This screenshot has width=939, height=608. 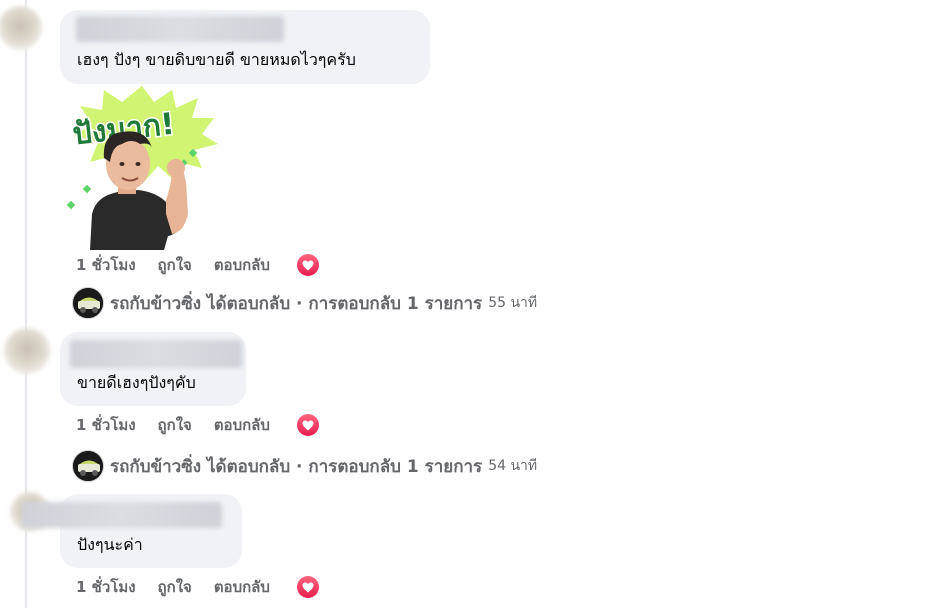 What do you see at coordinates (136, 382) in the screenshot?
I see `comment-text: ขายดีเฮงๆปังๆคับ` at bounding box center [136, 382].